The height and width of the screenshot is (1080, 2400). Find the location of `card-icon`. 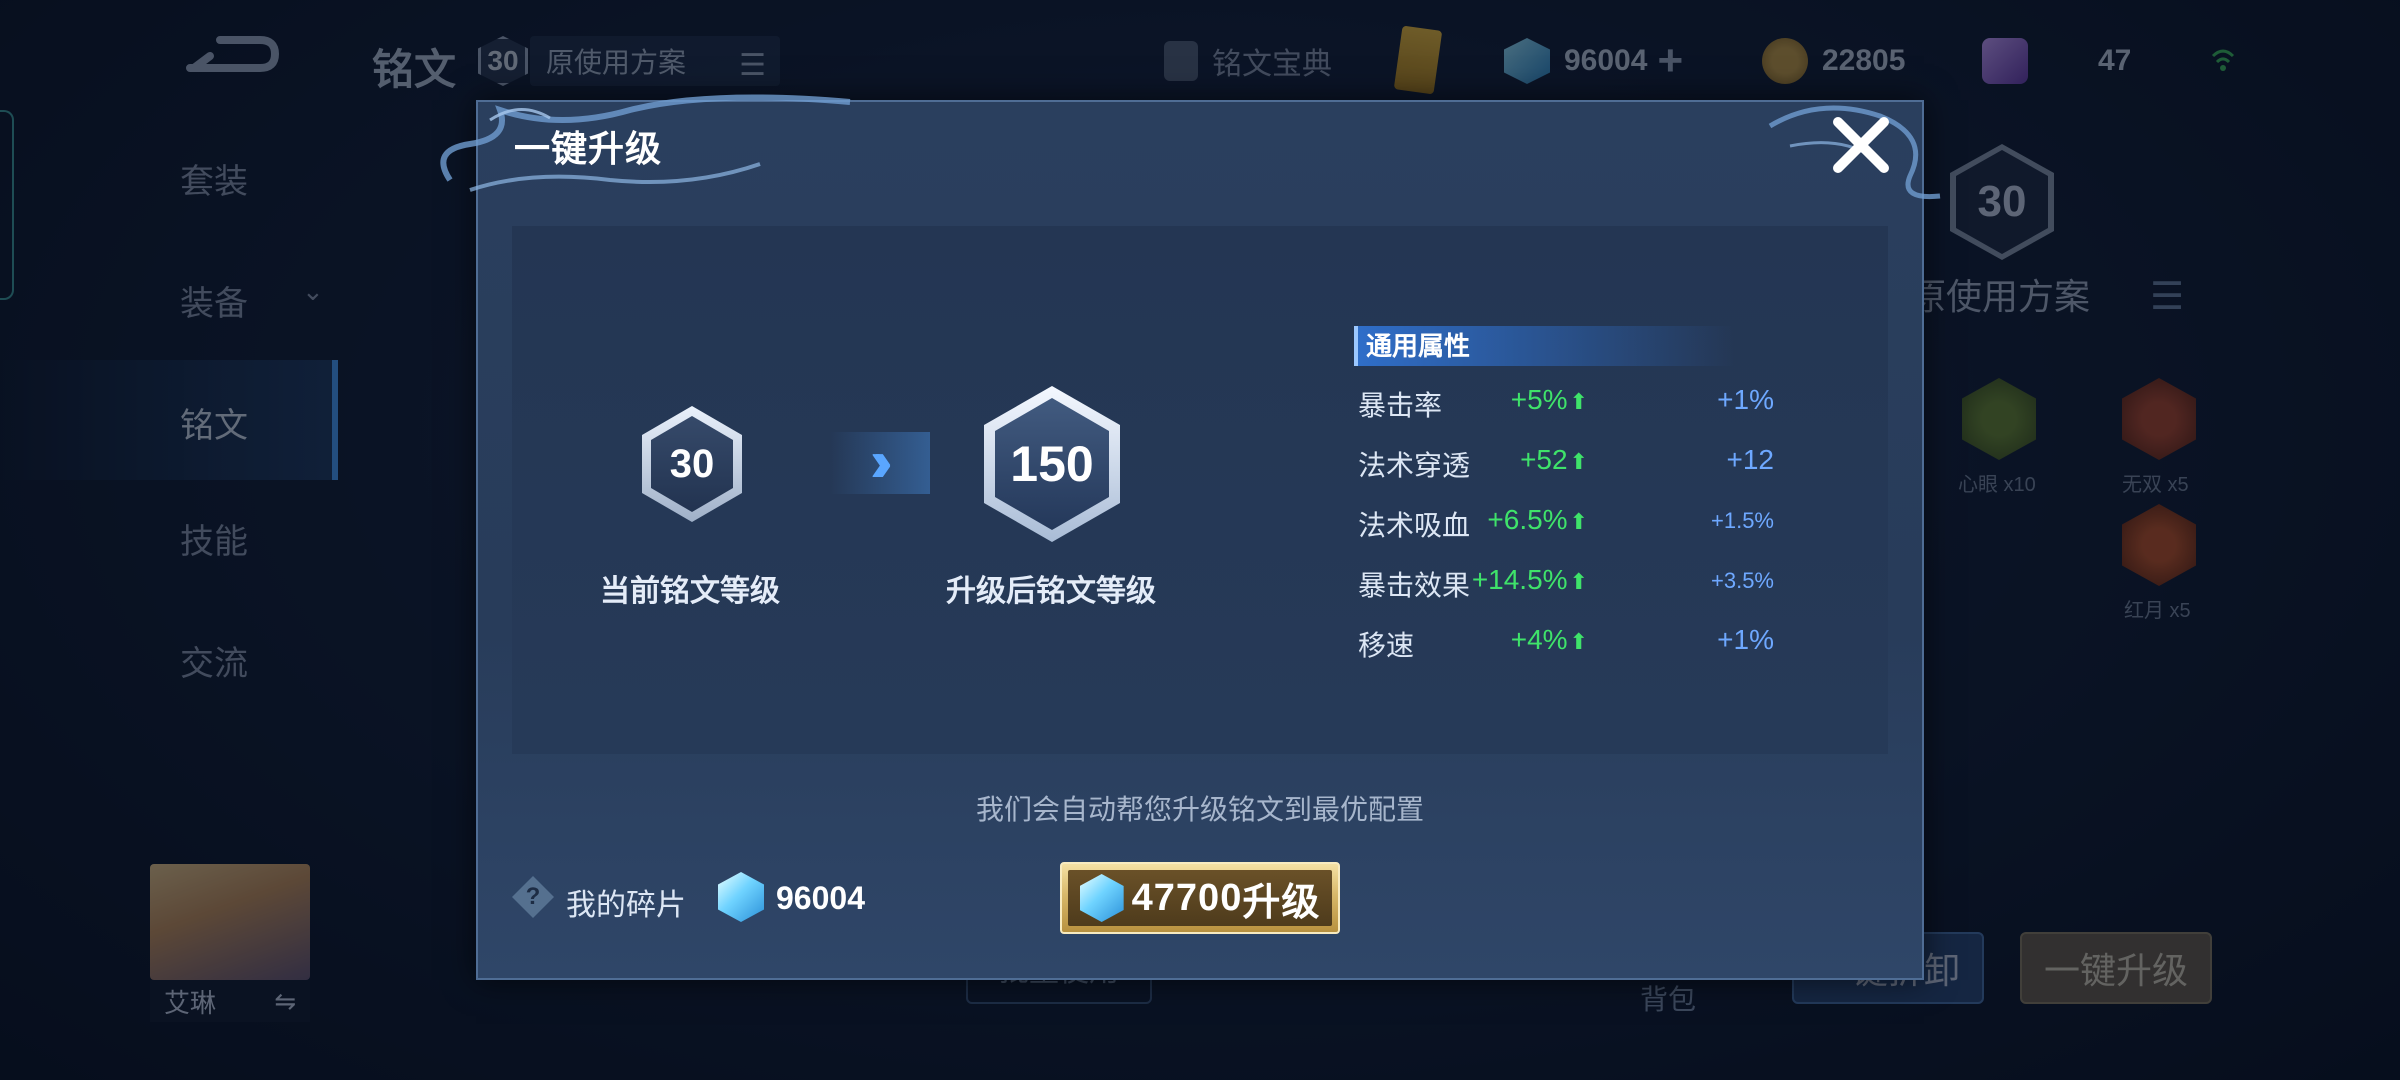

card-icon is located at coordinates (1418, 60).